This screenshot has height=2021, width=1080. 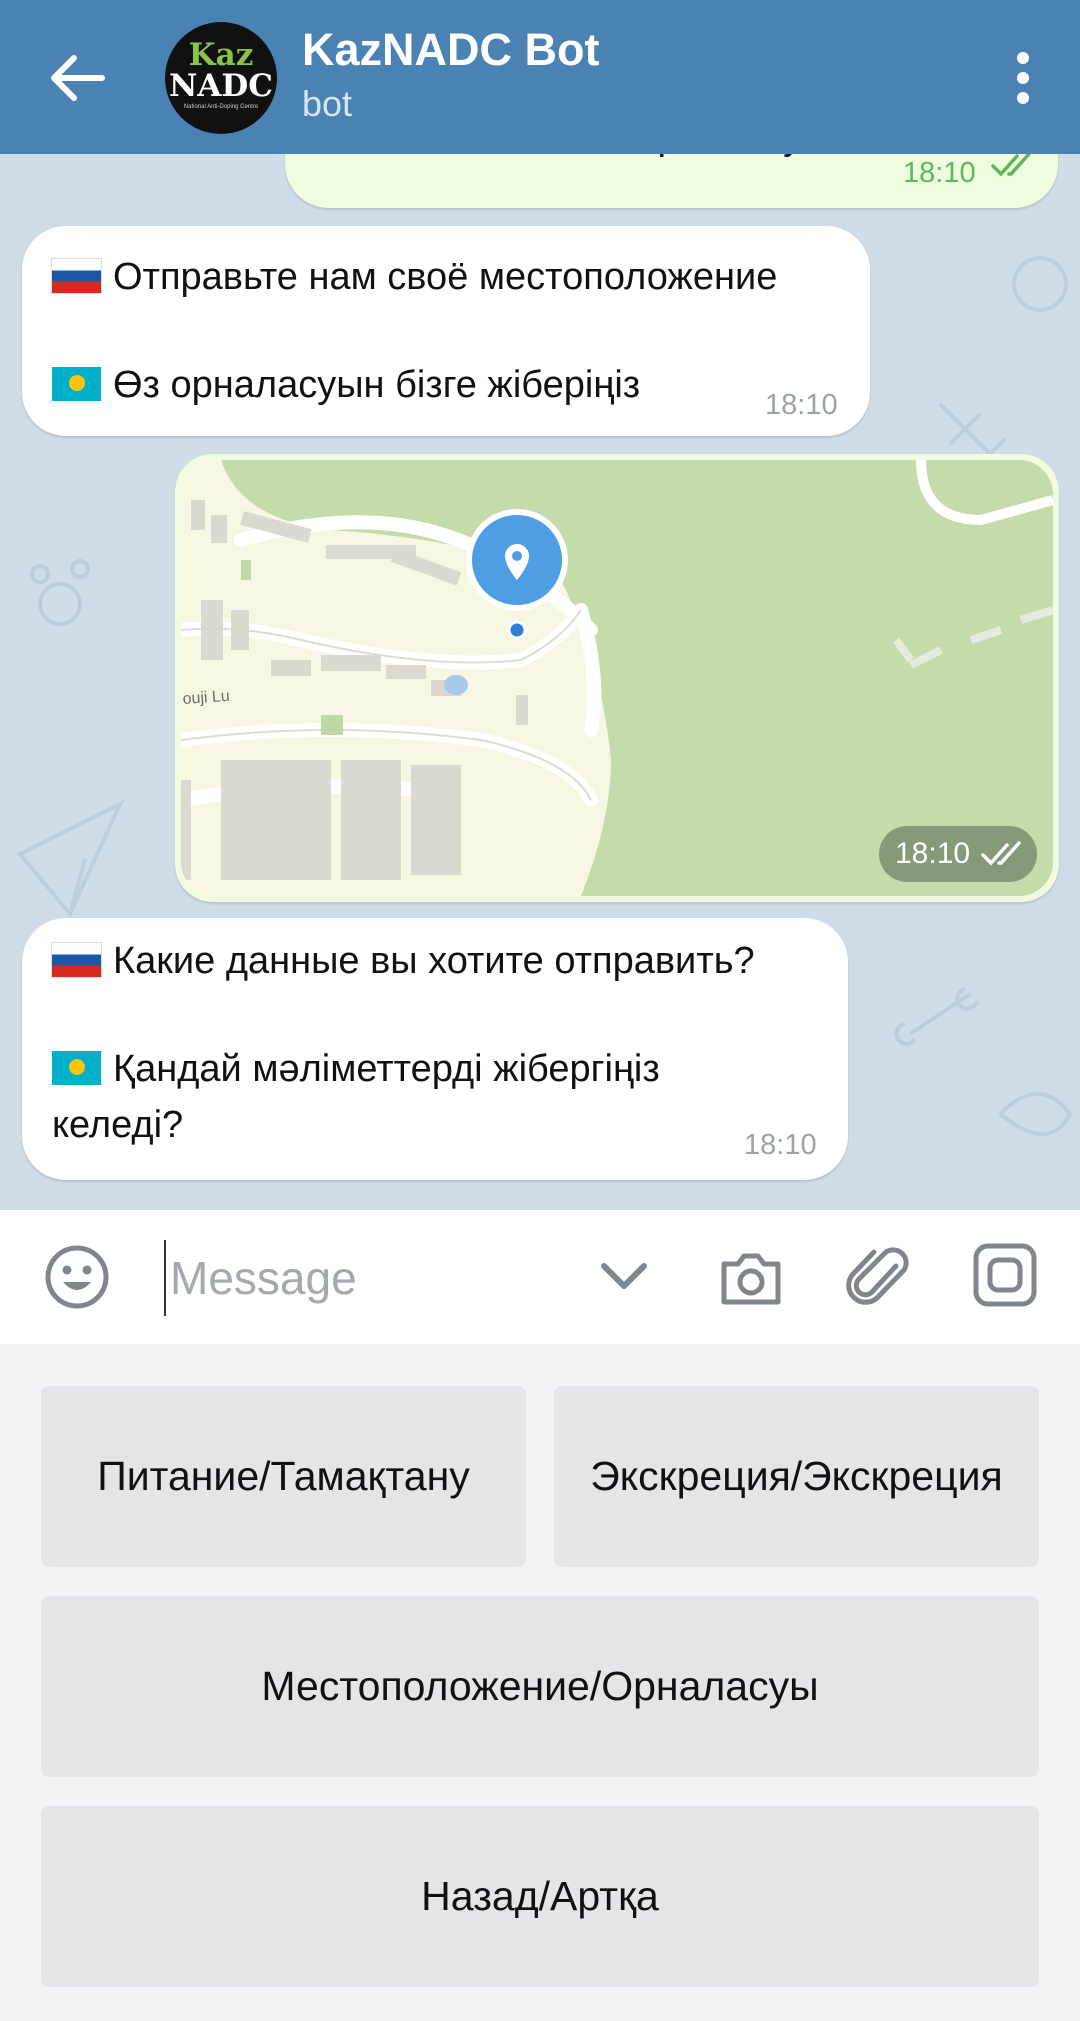 I want to click on text-ru: Какие данные вы хотите отправить?, so click(x=434, y=961).